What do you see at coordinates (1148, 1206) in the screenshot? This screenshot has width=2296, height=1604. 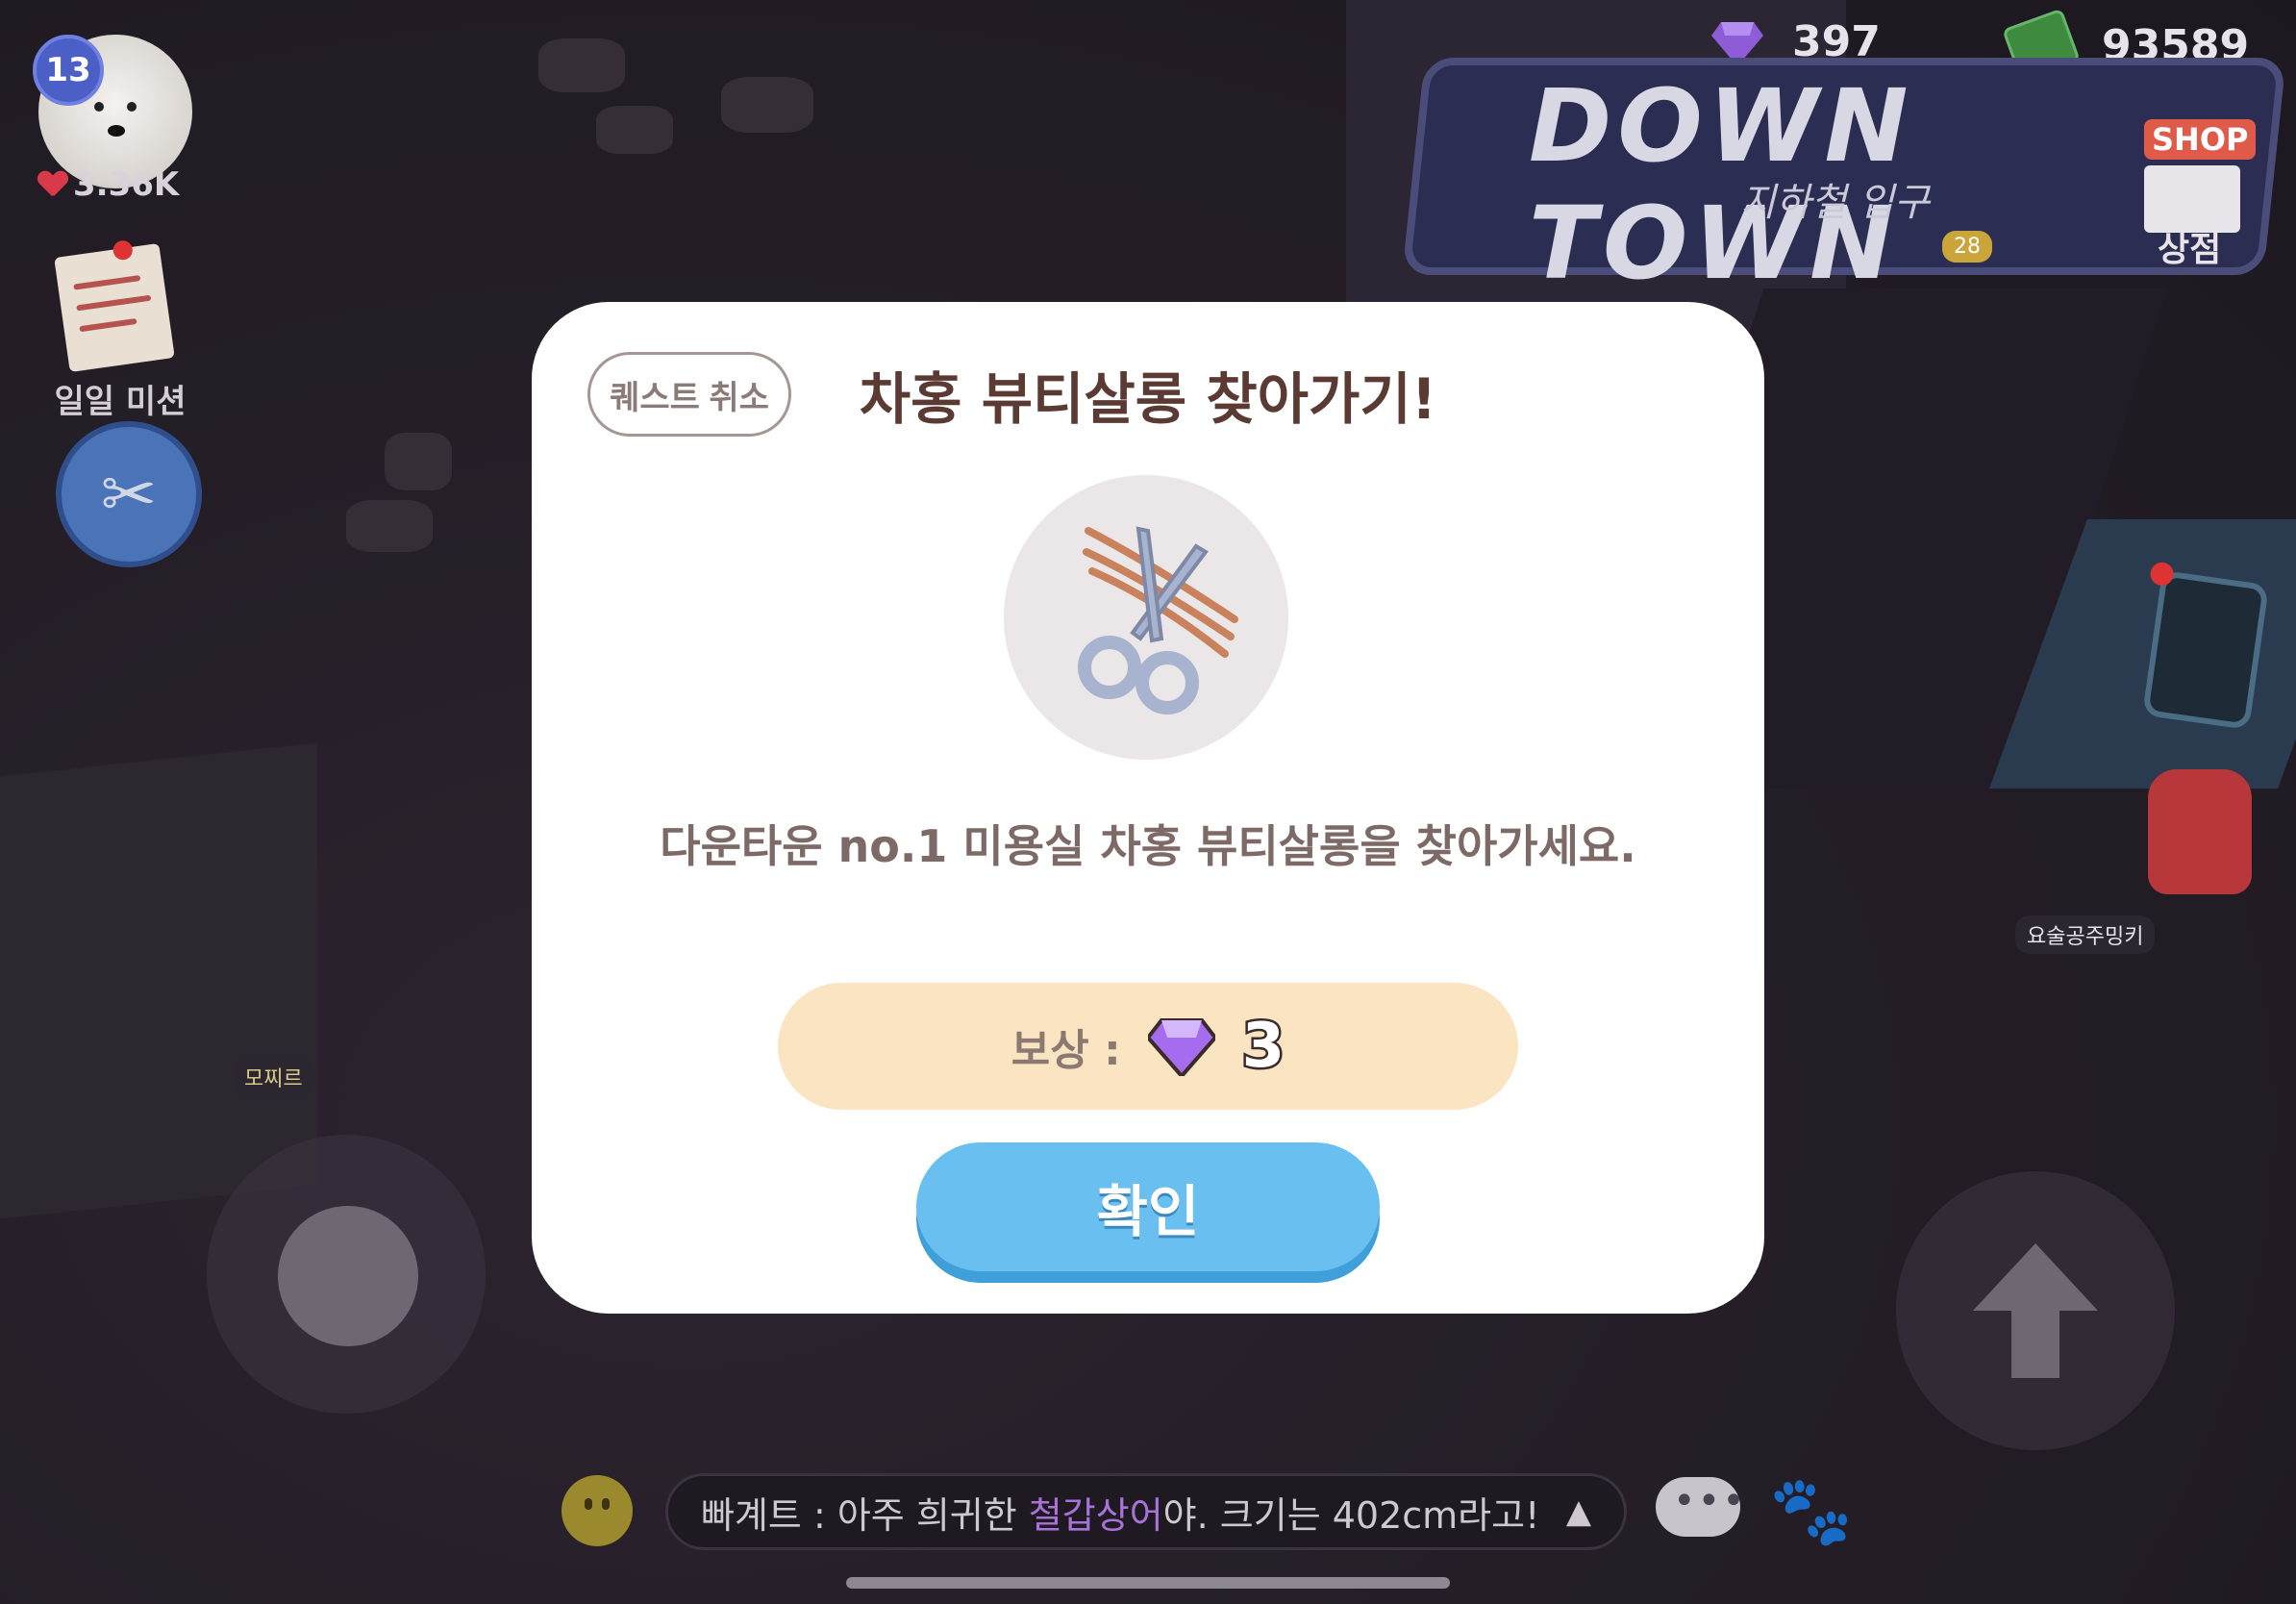 I see `confirm-button: 확인` at bounding box center [1148, 1206].